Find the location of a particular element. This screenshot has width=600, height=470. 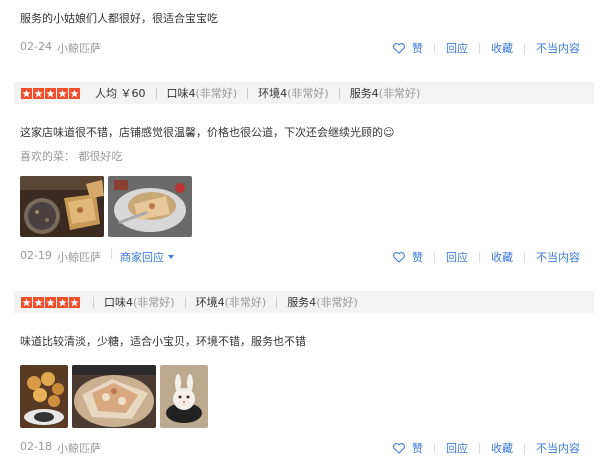

review-1-date: 02-24 is located at coordinates (36, 46).